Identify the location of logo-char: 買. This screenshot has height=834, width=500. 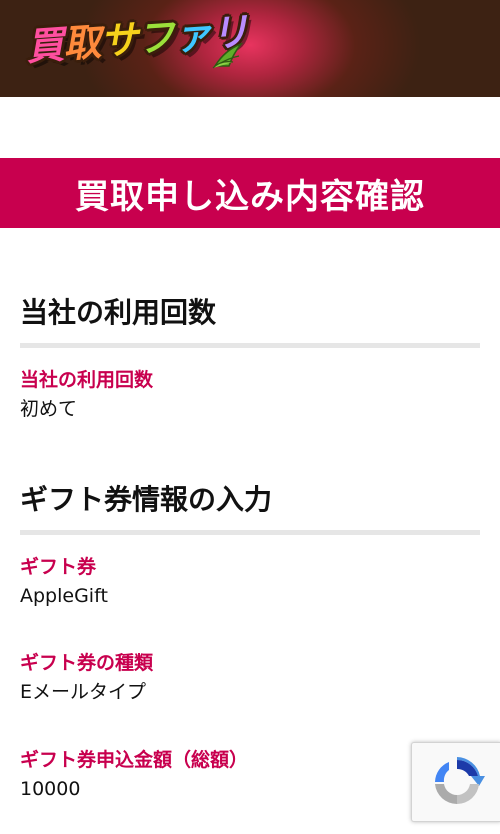
(44, 45).